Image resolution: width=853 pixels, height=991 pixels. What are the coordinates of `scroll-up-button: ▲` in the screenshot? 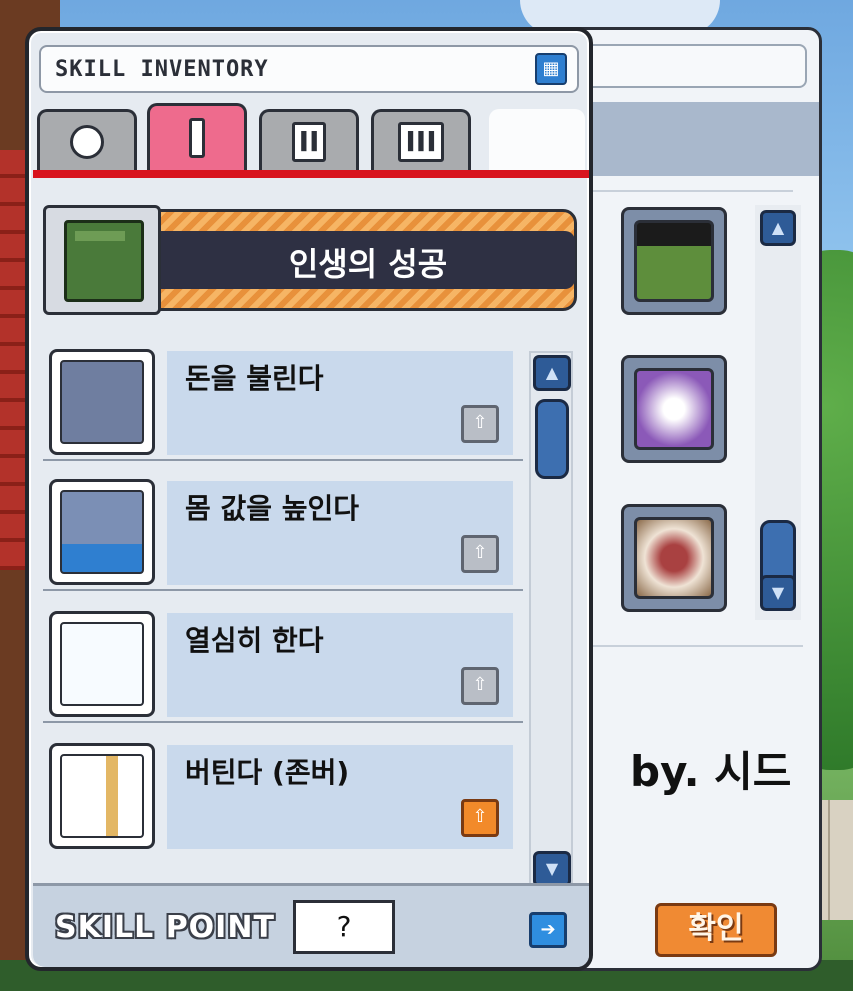 It's located at (552, 373).